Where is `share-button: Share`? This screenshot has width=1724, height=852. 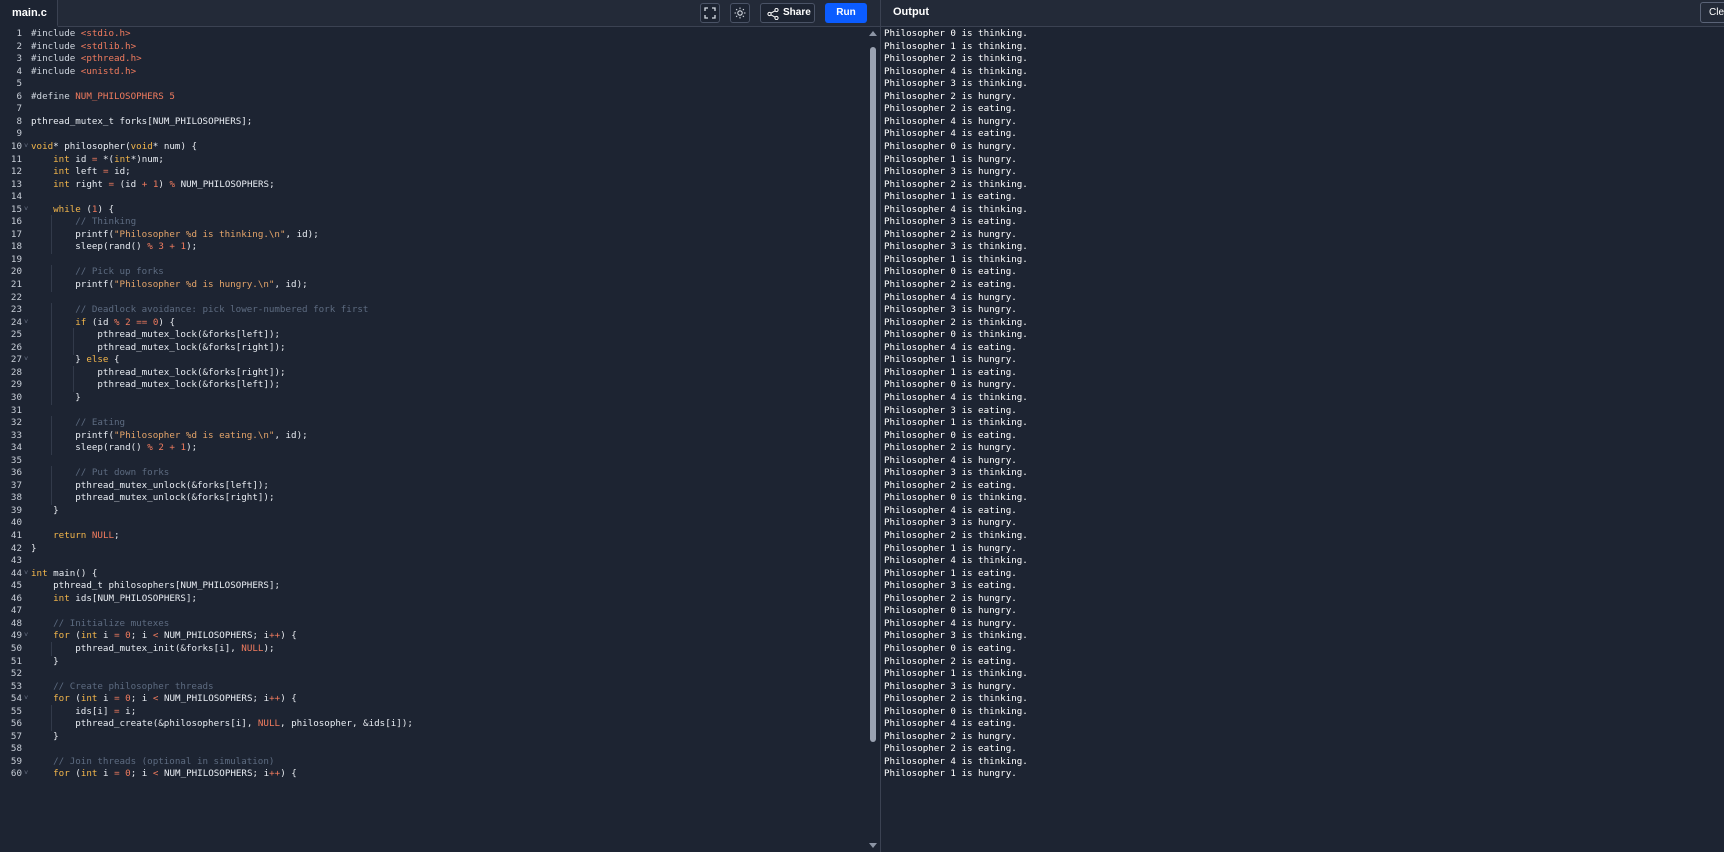 share-button: Share is located at coordinates (787, 13).